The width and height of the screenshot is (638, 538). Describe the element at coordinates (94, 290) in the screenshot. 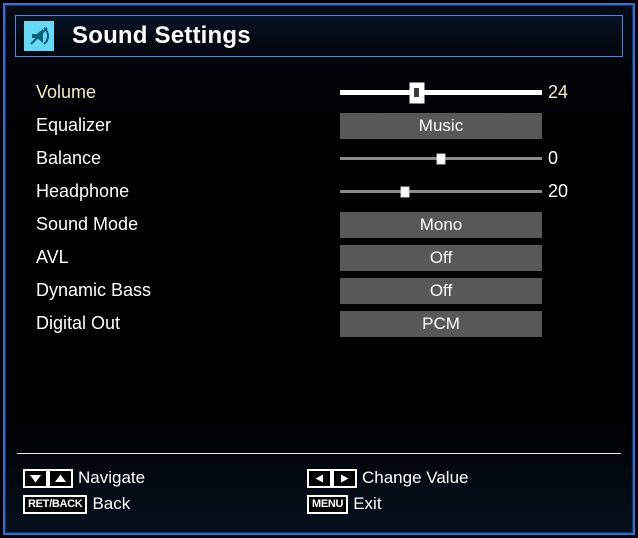

I see `setting-label: Dynamic Bass` at that location.